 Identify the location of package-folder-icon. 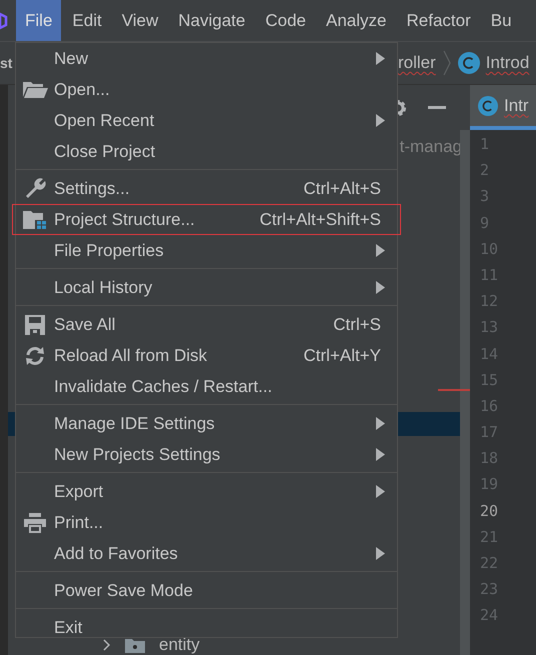
(135, 645).